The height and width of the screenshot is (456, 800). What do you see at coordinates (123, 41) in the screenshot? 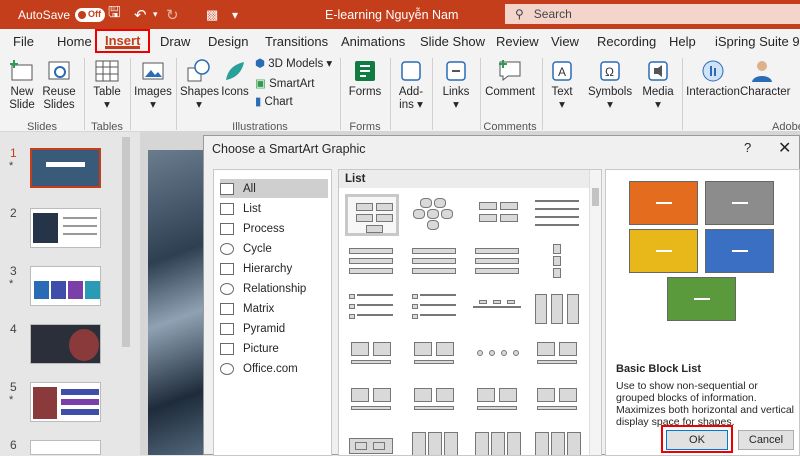
I see `tab-insert: Insert` at bounding box center [123, 41].